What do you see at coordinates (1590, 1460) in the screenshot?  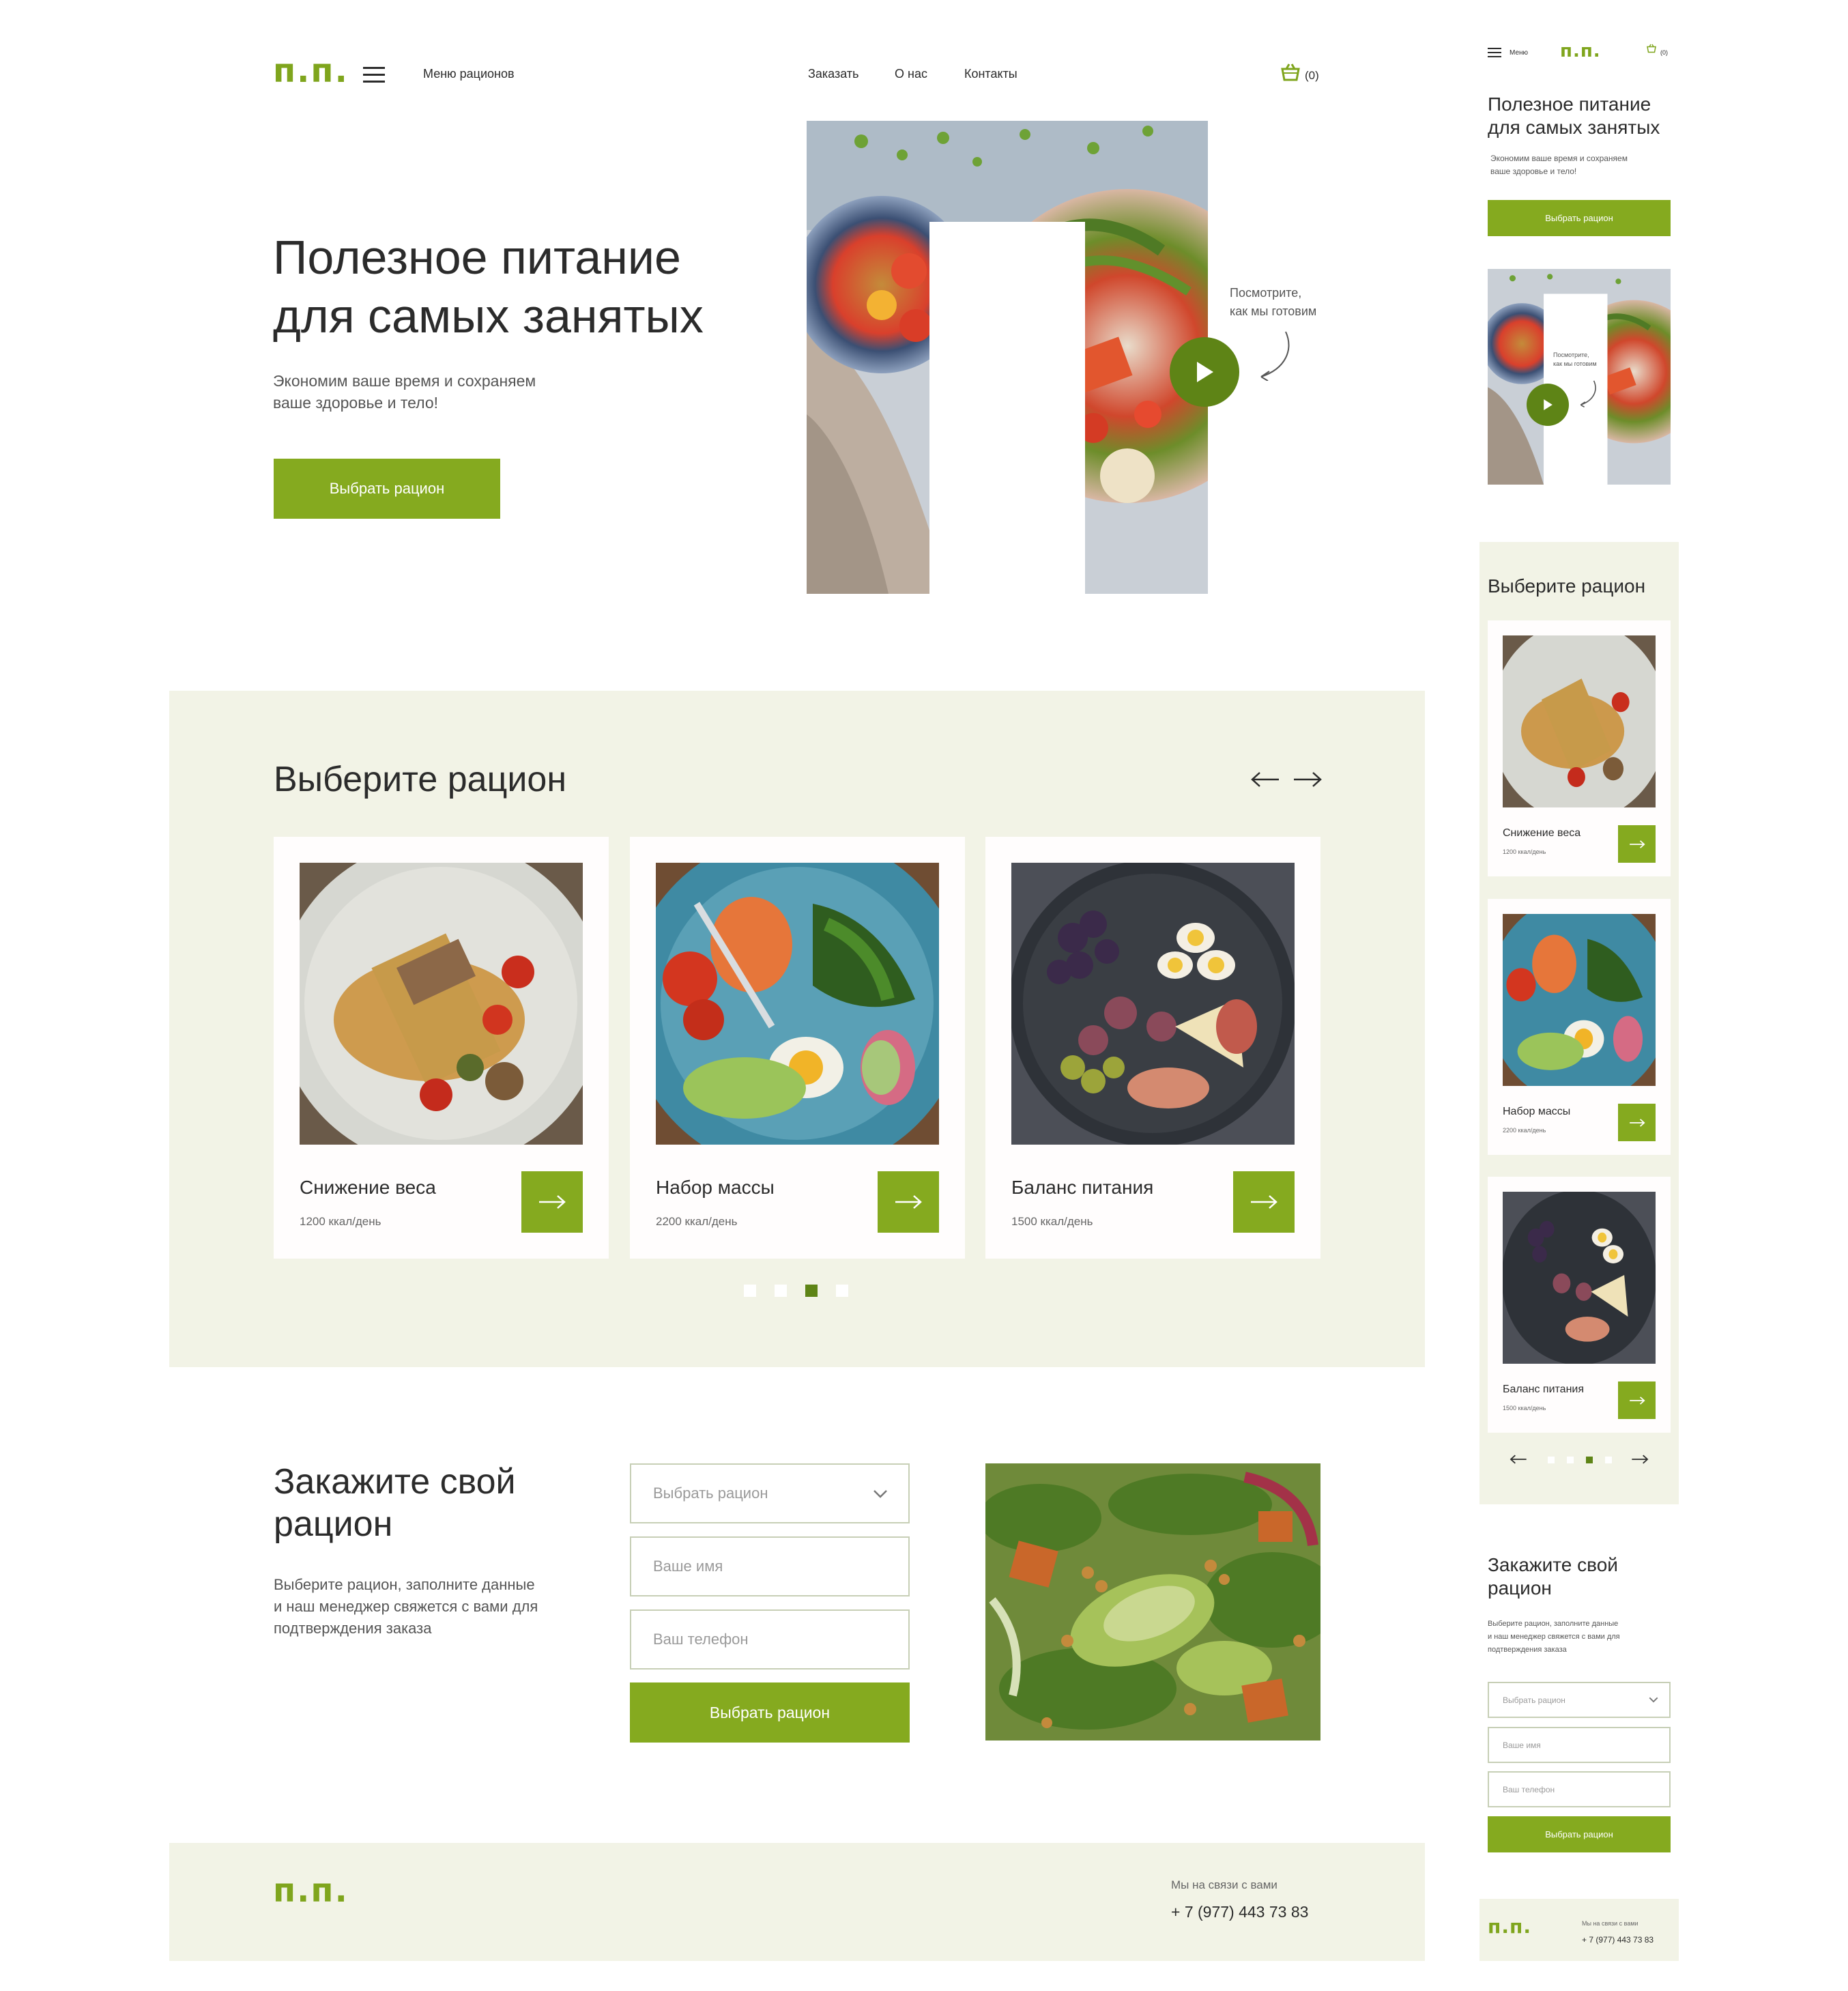 I see `mobile-slider-dot-active` at bounding box center [1590, 1460].